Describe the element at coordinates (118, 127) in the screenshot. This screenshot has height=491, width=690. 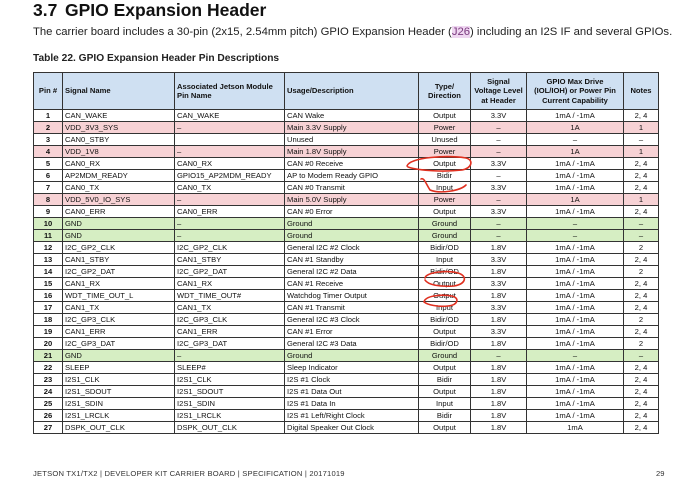
I see `cell-signal-name: VDD_3V3_SYS` at that location.